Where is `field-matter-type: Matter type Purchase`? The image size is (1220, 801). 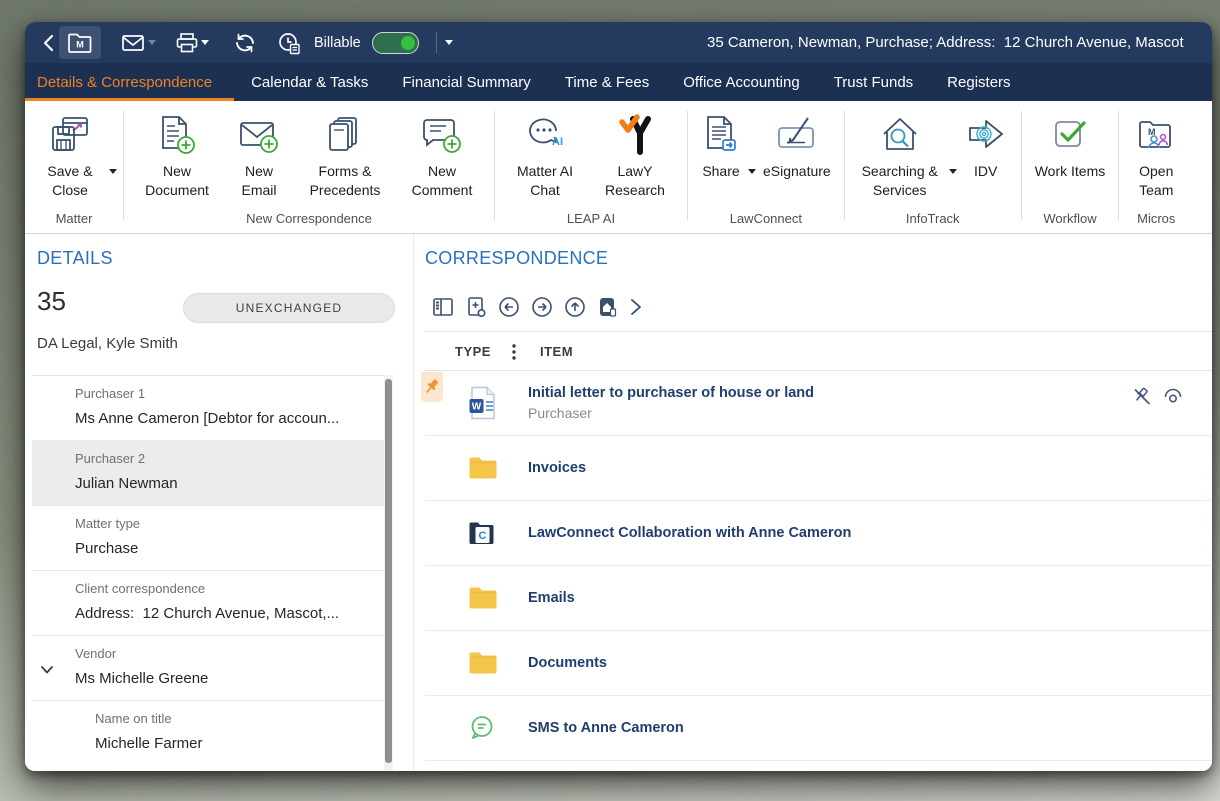
field-matter-type: Matter type Purchase is located at coordinates (208, 537).